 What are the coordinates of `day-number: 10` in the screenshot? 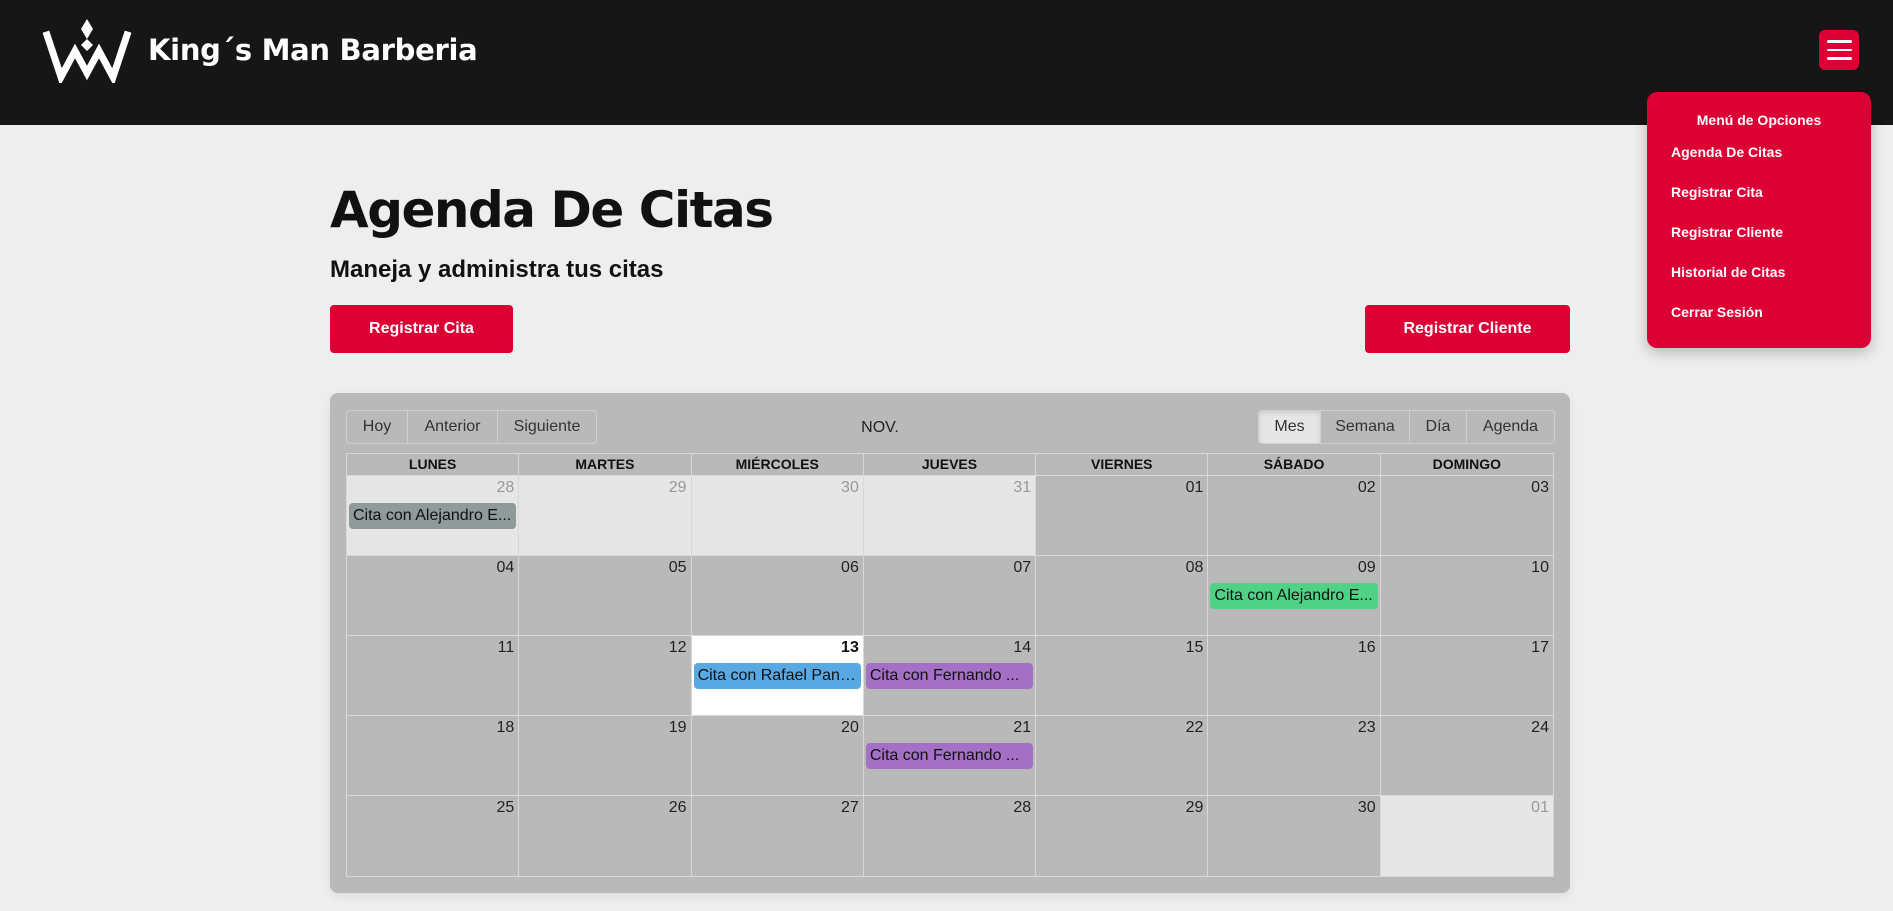 It's located at (1540, 567).